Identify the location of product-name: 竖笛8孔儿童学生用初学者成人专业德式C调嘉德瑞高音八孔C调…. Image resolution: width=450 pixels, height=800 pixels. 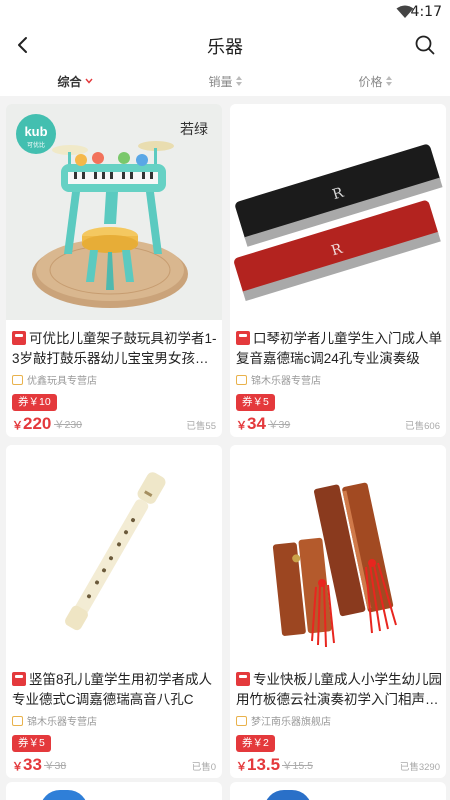
(115, 690).